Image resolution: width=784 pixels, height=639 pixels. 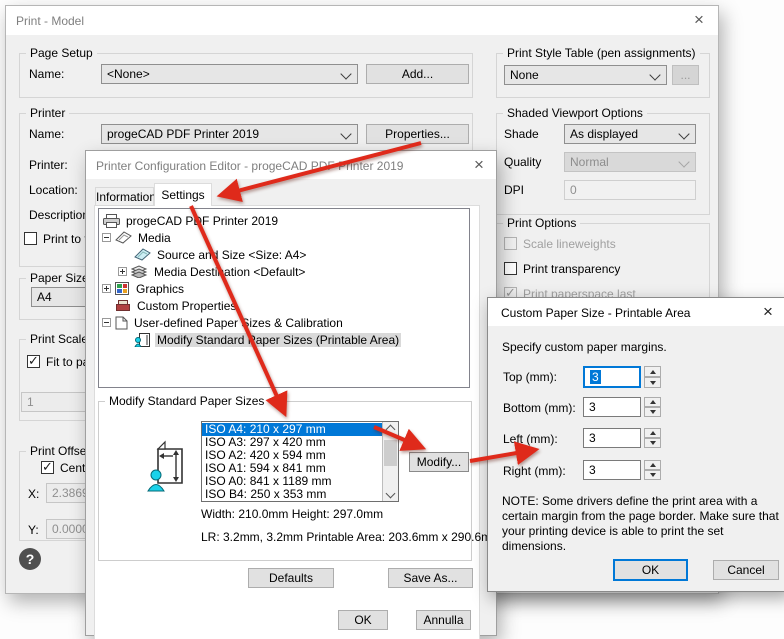 I want to click on media-icon, so click(x=123, y=237).